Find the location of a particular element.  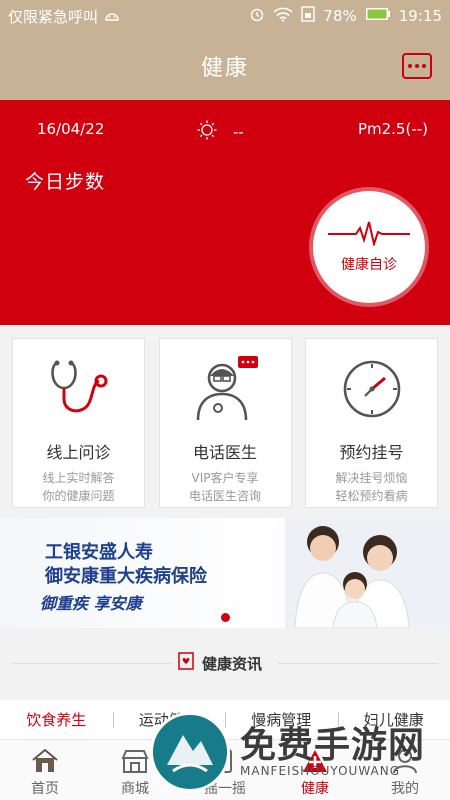

nav-label: 摇一摇 is located at coordinates (225, 789).